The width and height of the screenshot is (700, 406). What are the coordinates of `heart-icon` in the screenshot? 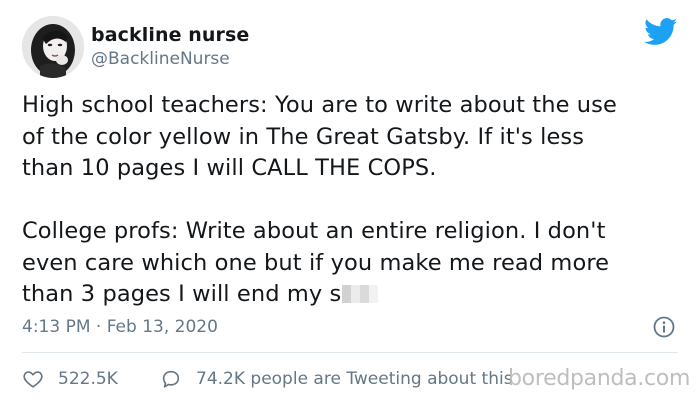 It's located at (33, 379).